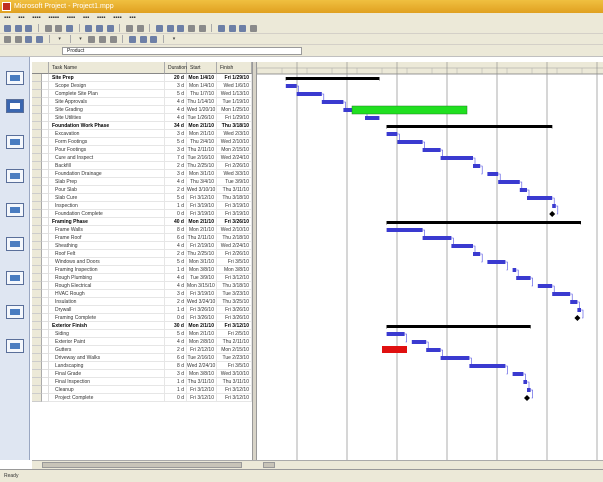 The width and height of the screenshot is (603, 482). I want to click on underline-icon, so click(113, 39).